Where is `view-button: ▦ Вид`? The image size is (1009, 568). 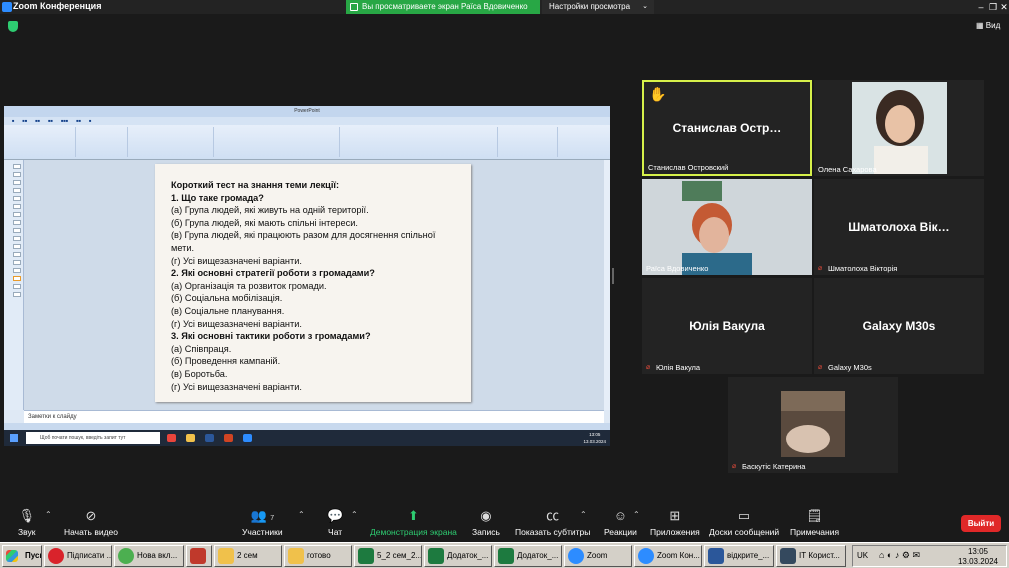 view-button: ▦ Вид is located at coordinates (988, 25).